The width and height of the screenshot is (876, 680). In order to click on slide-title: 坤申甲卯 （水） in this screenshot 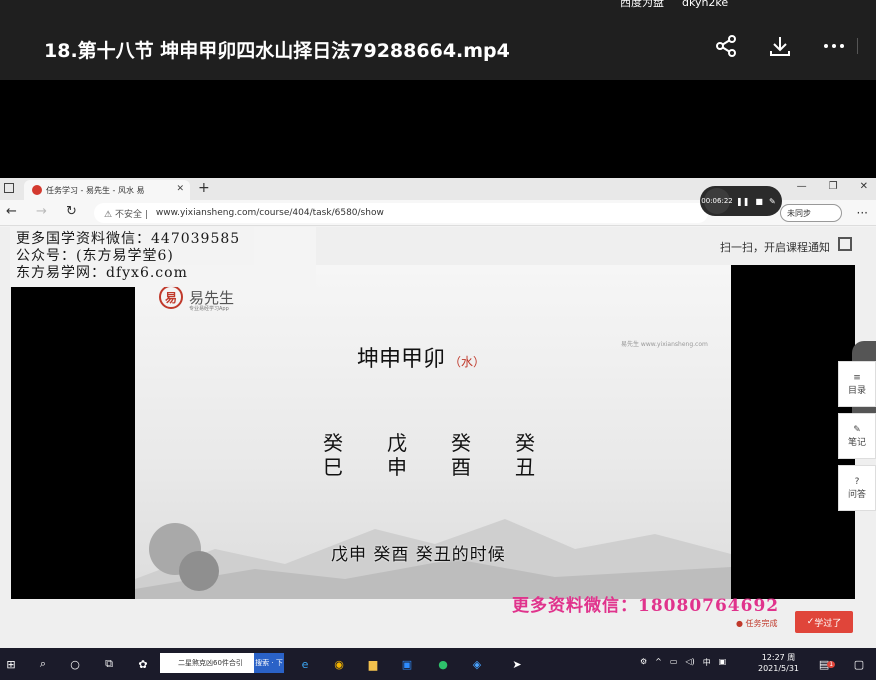, I will do `click(421, 359)`.